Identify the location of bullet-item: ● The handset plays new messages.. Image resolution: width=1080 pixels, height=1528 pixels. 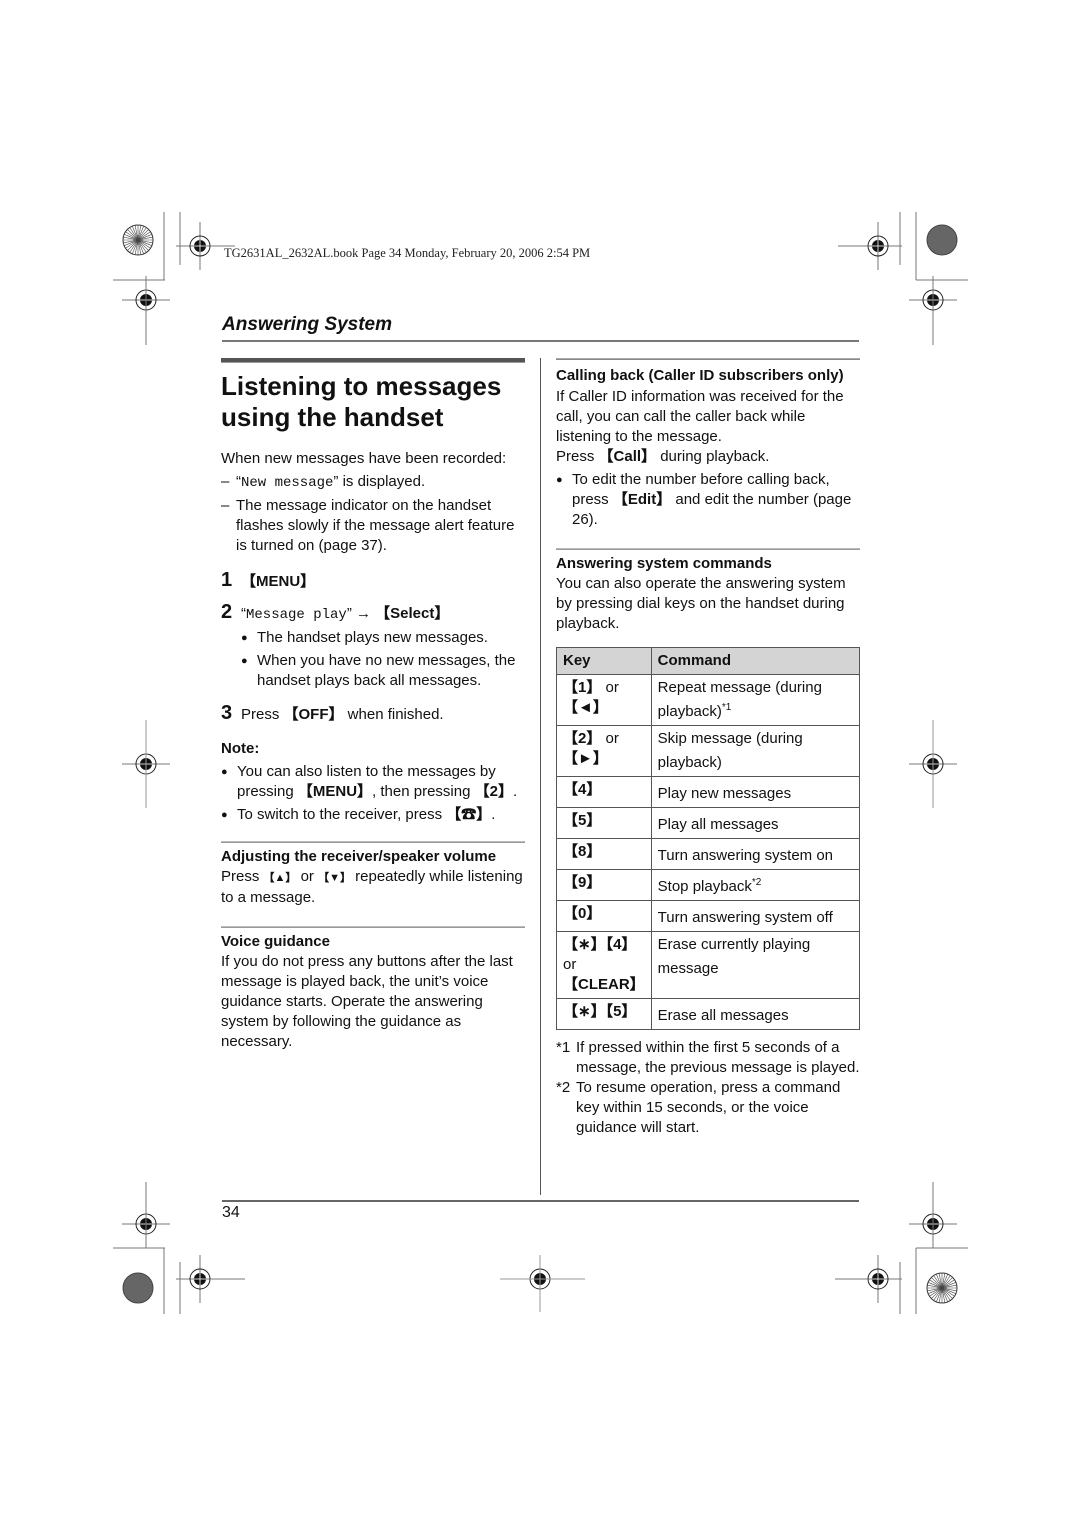
(364, 637).